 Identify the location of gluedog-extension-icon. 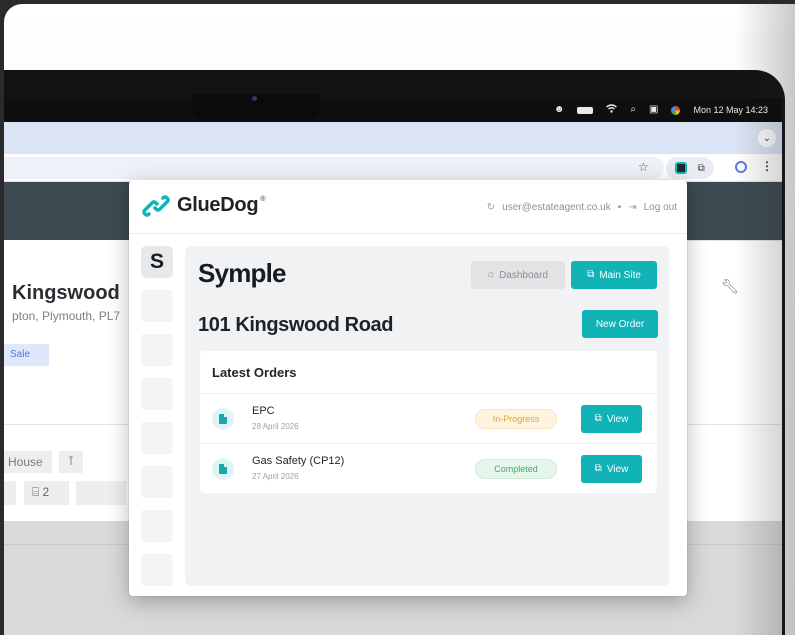
(681, 168).